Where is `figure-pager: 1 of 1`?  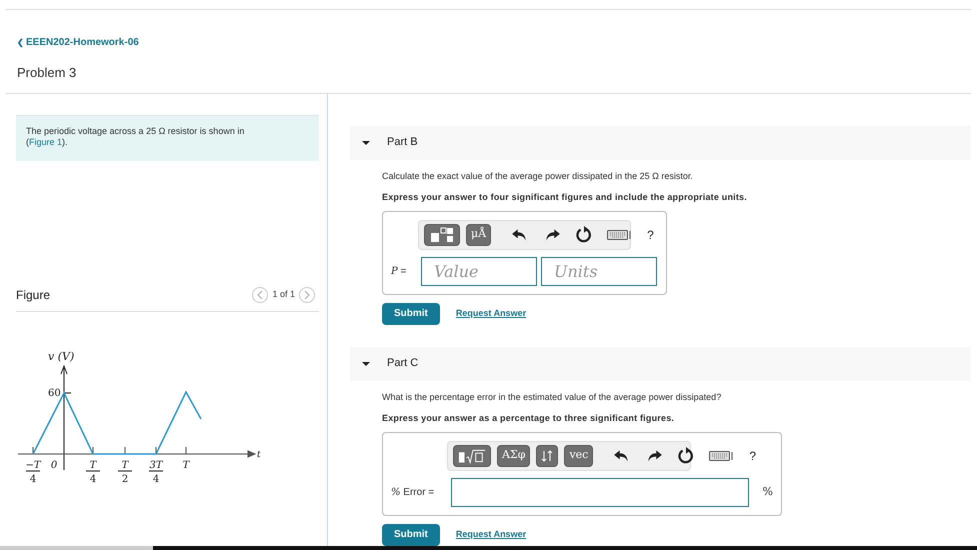
figure-pager: 1 of 1 is located at coordinates (283, 294).